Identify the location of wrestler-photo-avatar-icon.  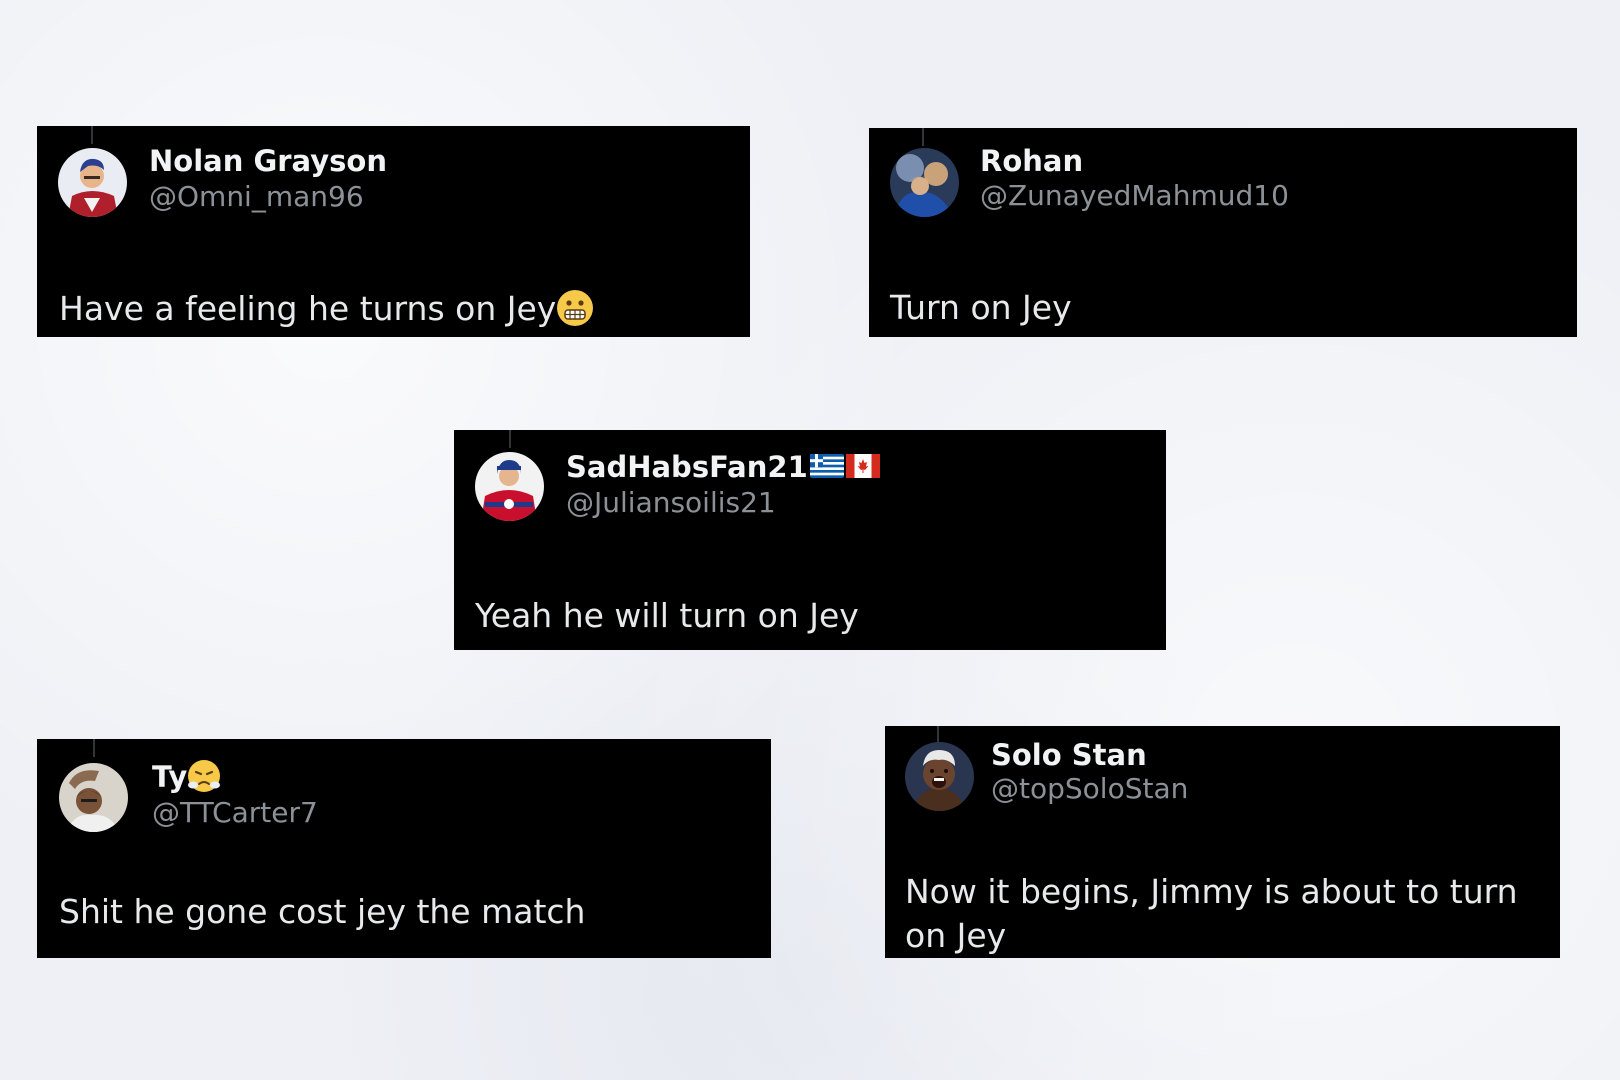
(939, 776).